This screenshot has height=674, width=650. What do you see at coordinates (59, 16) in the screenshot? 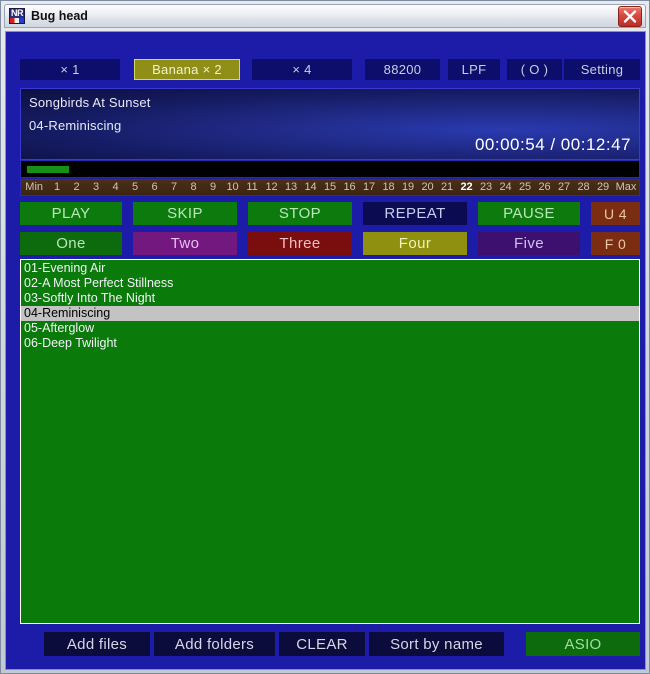
I see `window-title: Bug head` at bounding box center [59, 16].